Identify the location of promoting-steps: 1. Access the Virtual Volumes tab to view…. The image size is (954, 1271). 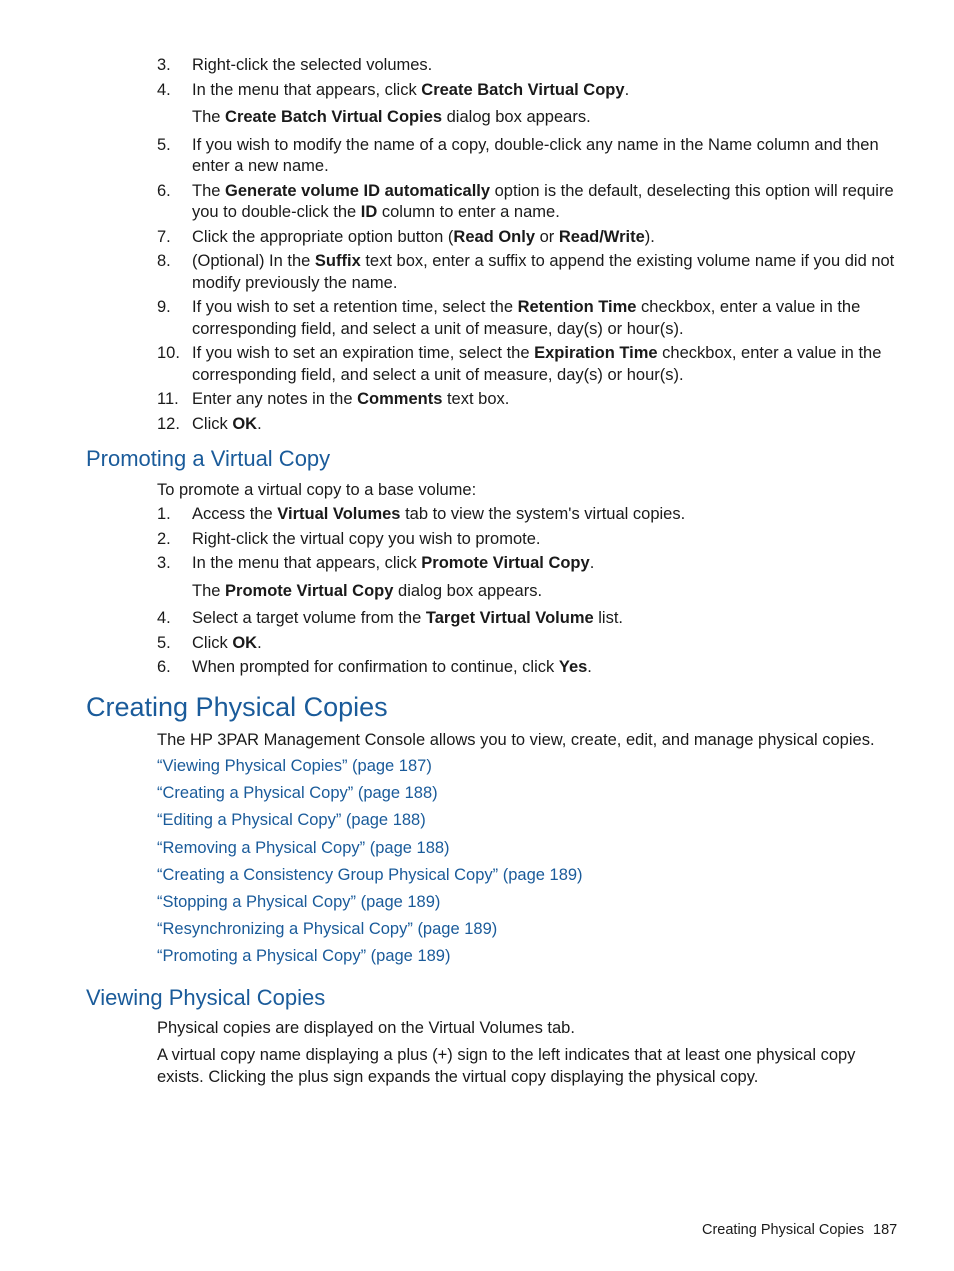
(529, 591).